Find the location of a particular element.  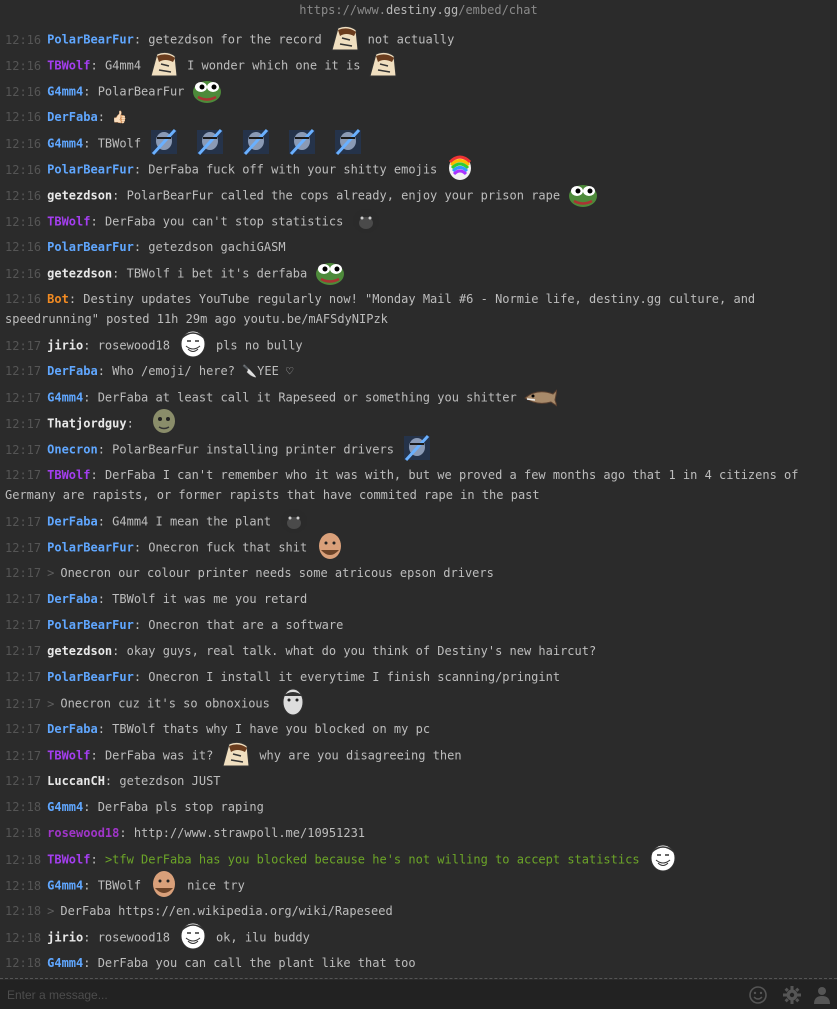

meme-emote is located at coordinates (164, 64).